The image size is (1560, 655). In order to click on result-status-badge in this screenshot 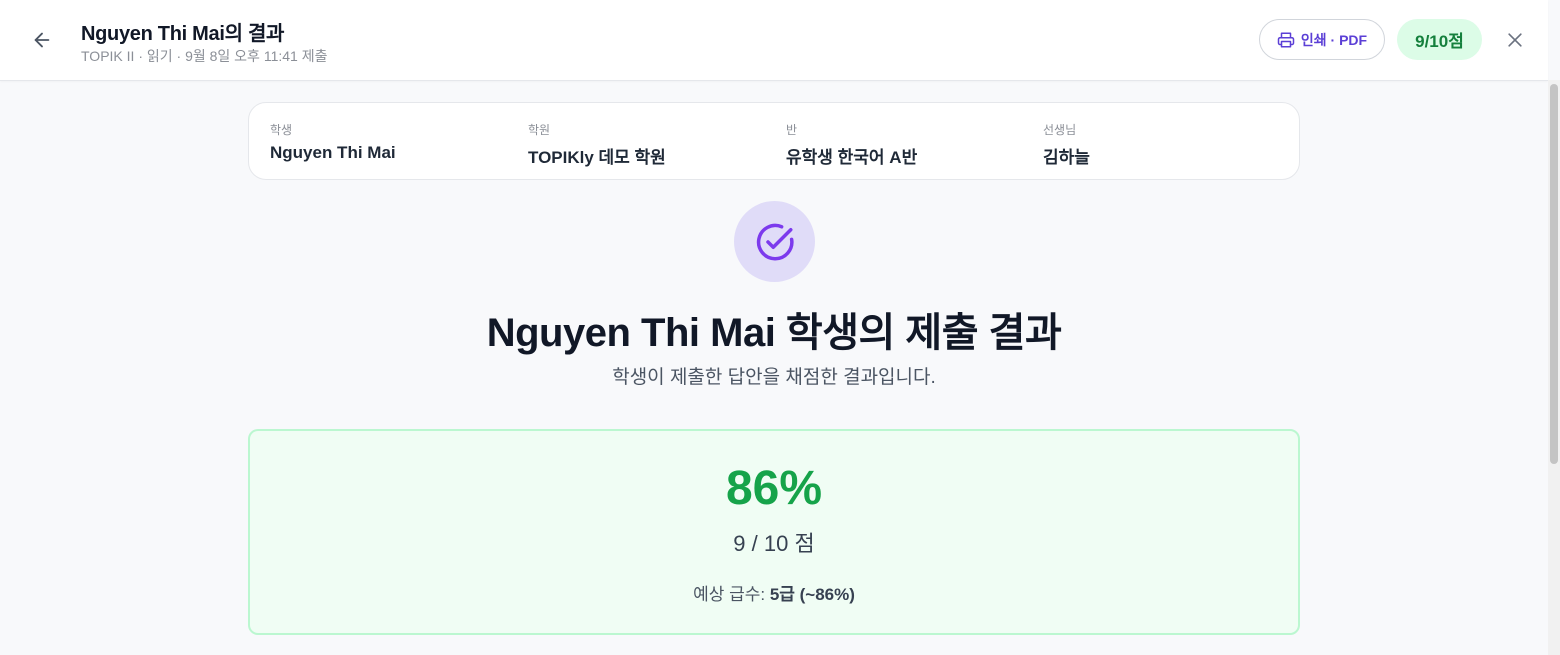, I will do `click(774, 241)`.